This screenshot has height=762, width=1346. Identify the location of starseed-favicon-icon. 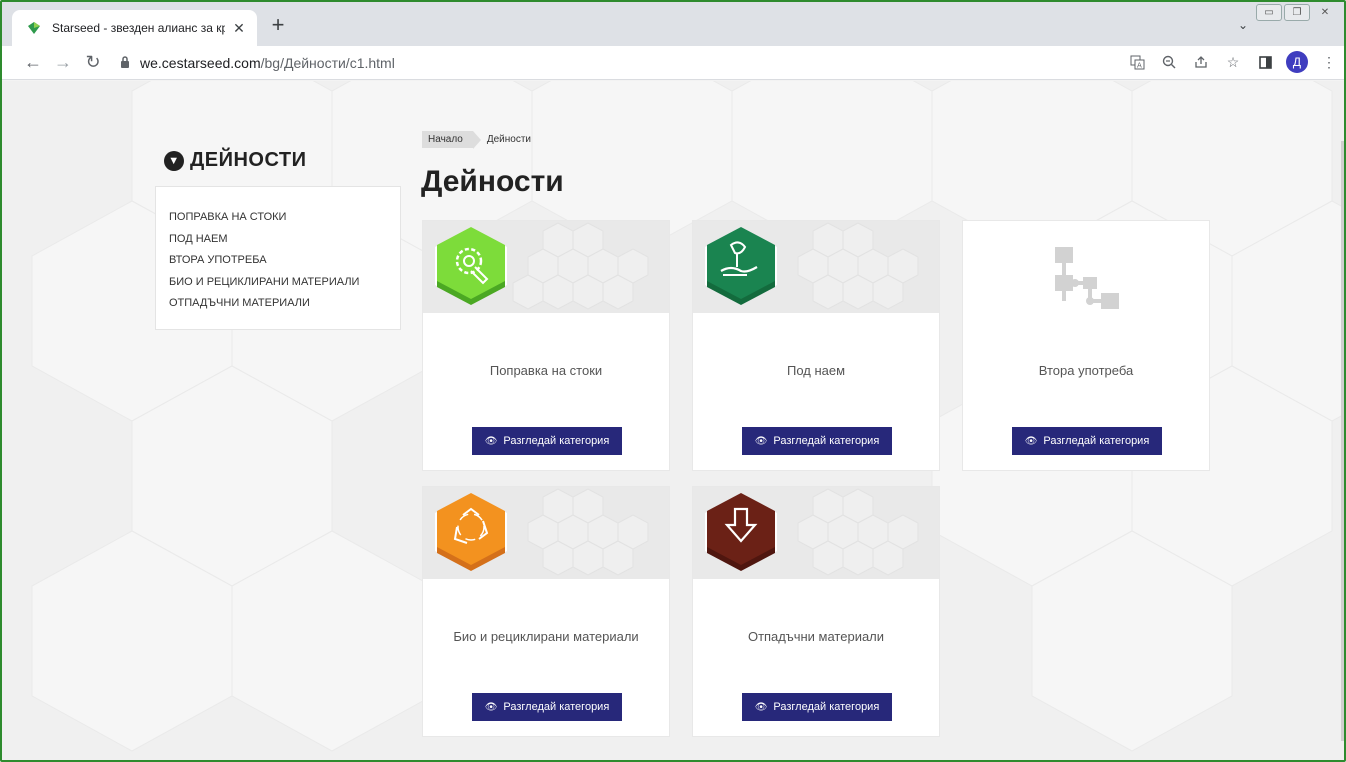
(34, 28).